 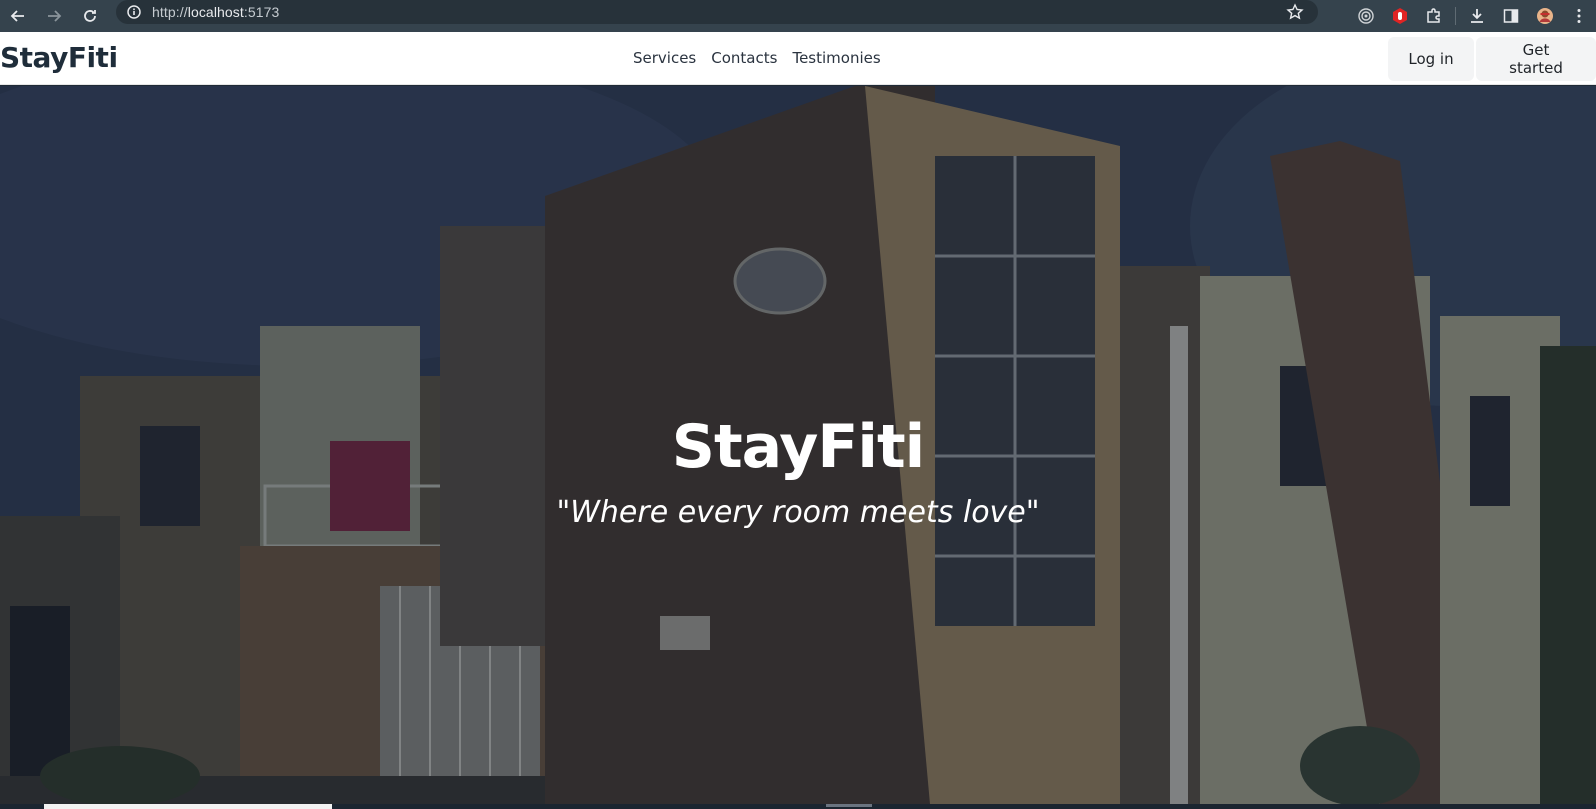 I want to click on url-text: http://localhost:5173, so click(x=215, y=12).